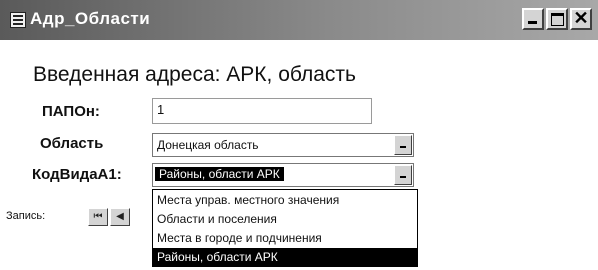 The width and height of the screenshot is (598, 270). What do you see at coordinates (72, 143) in the screenshot?
I see `region-label: Область` at bounding box center [72, 143].